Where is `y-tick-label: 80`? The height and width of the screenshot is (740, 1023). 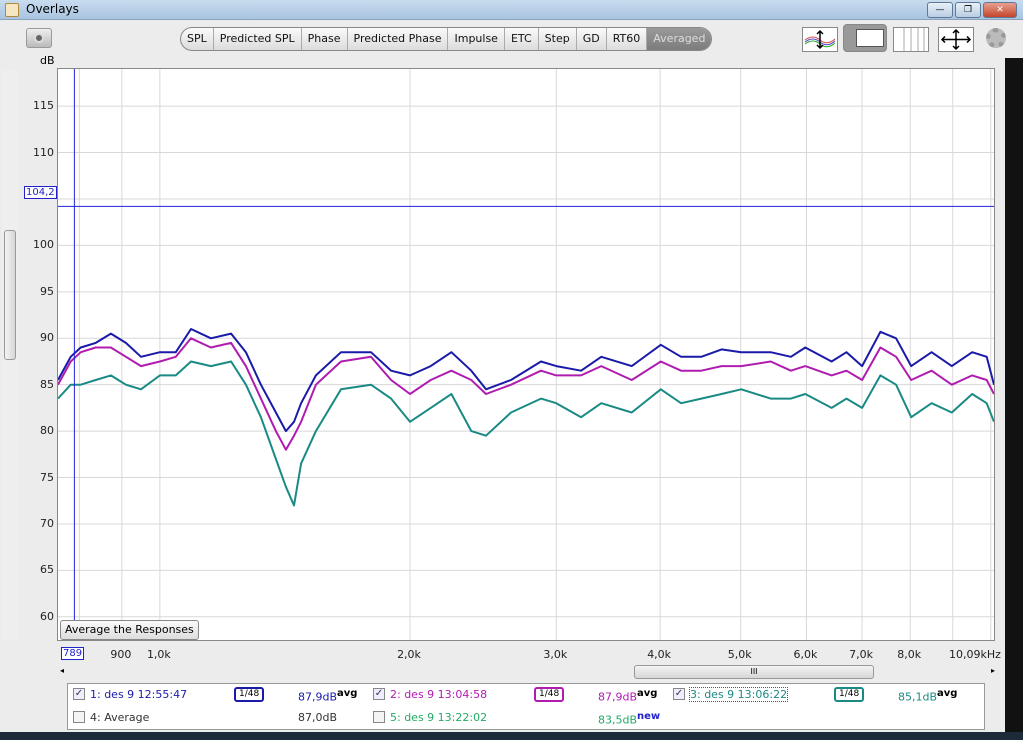
y-tick-label: 80 is located at coordinates (47, 431).